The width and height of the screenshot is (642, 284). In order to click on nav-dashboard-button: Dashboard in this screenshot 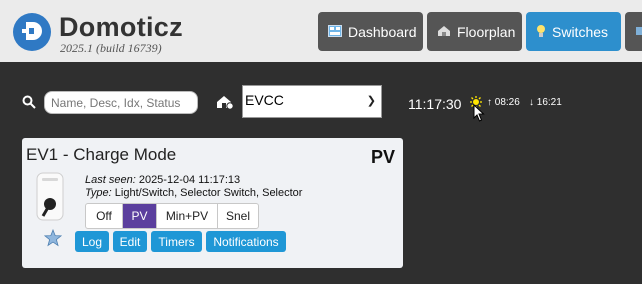, I will do `click(370, 31)`.